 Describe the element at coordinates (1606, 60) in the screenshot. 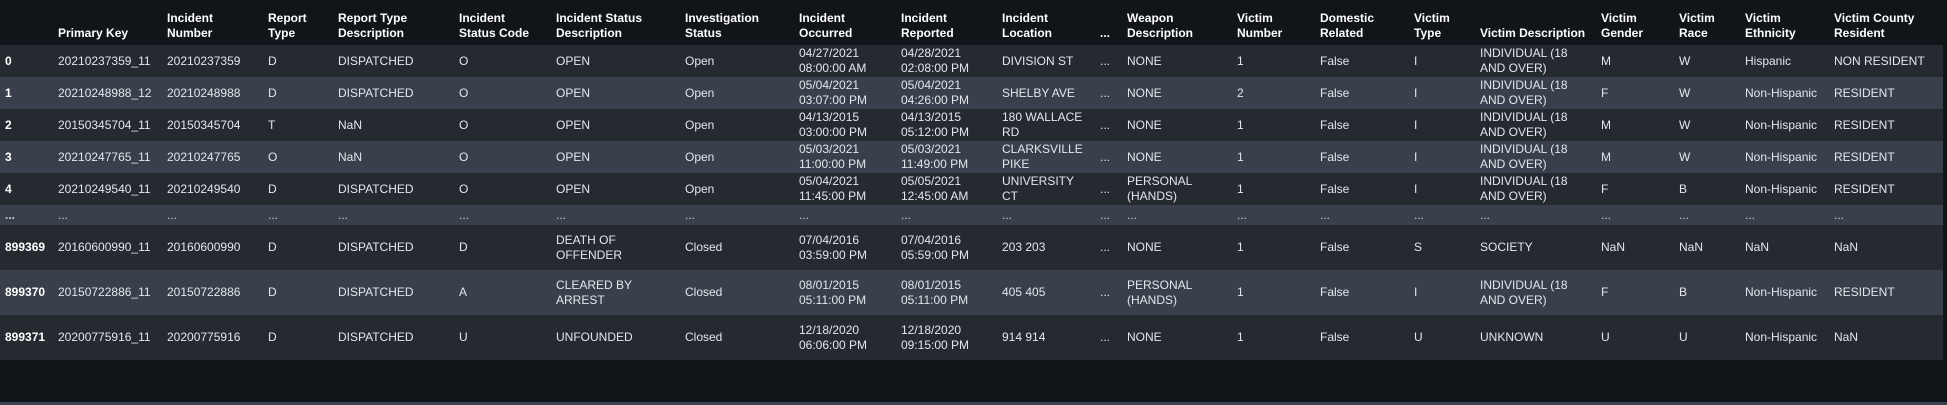

I see `table-cell: M` at that location.